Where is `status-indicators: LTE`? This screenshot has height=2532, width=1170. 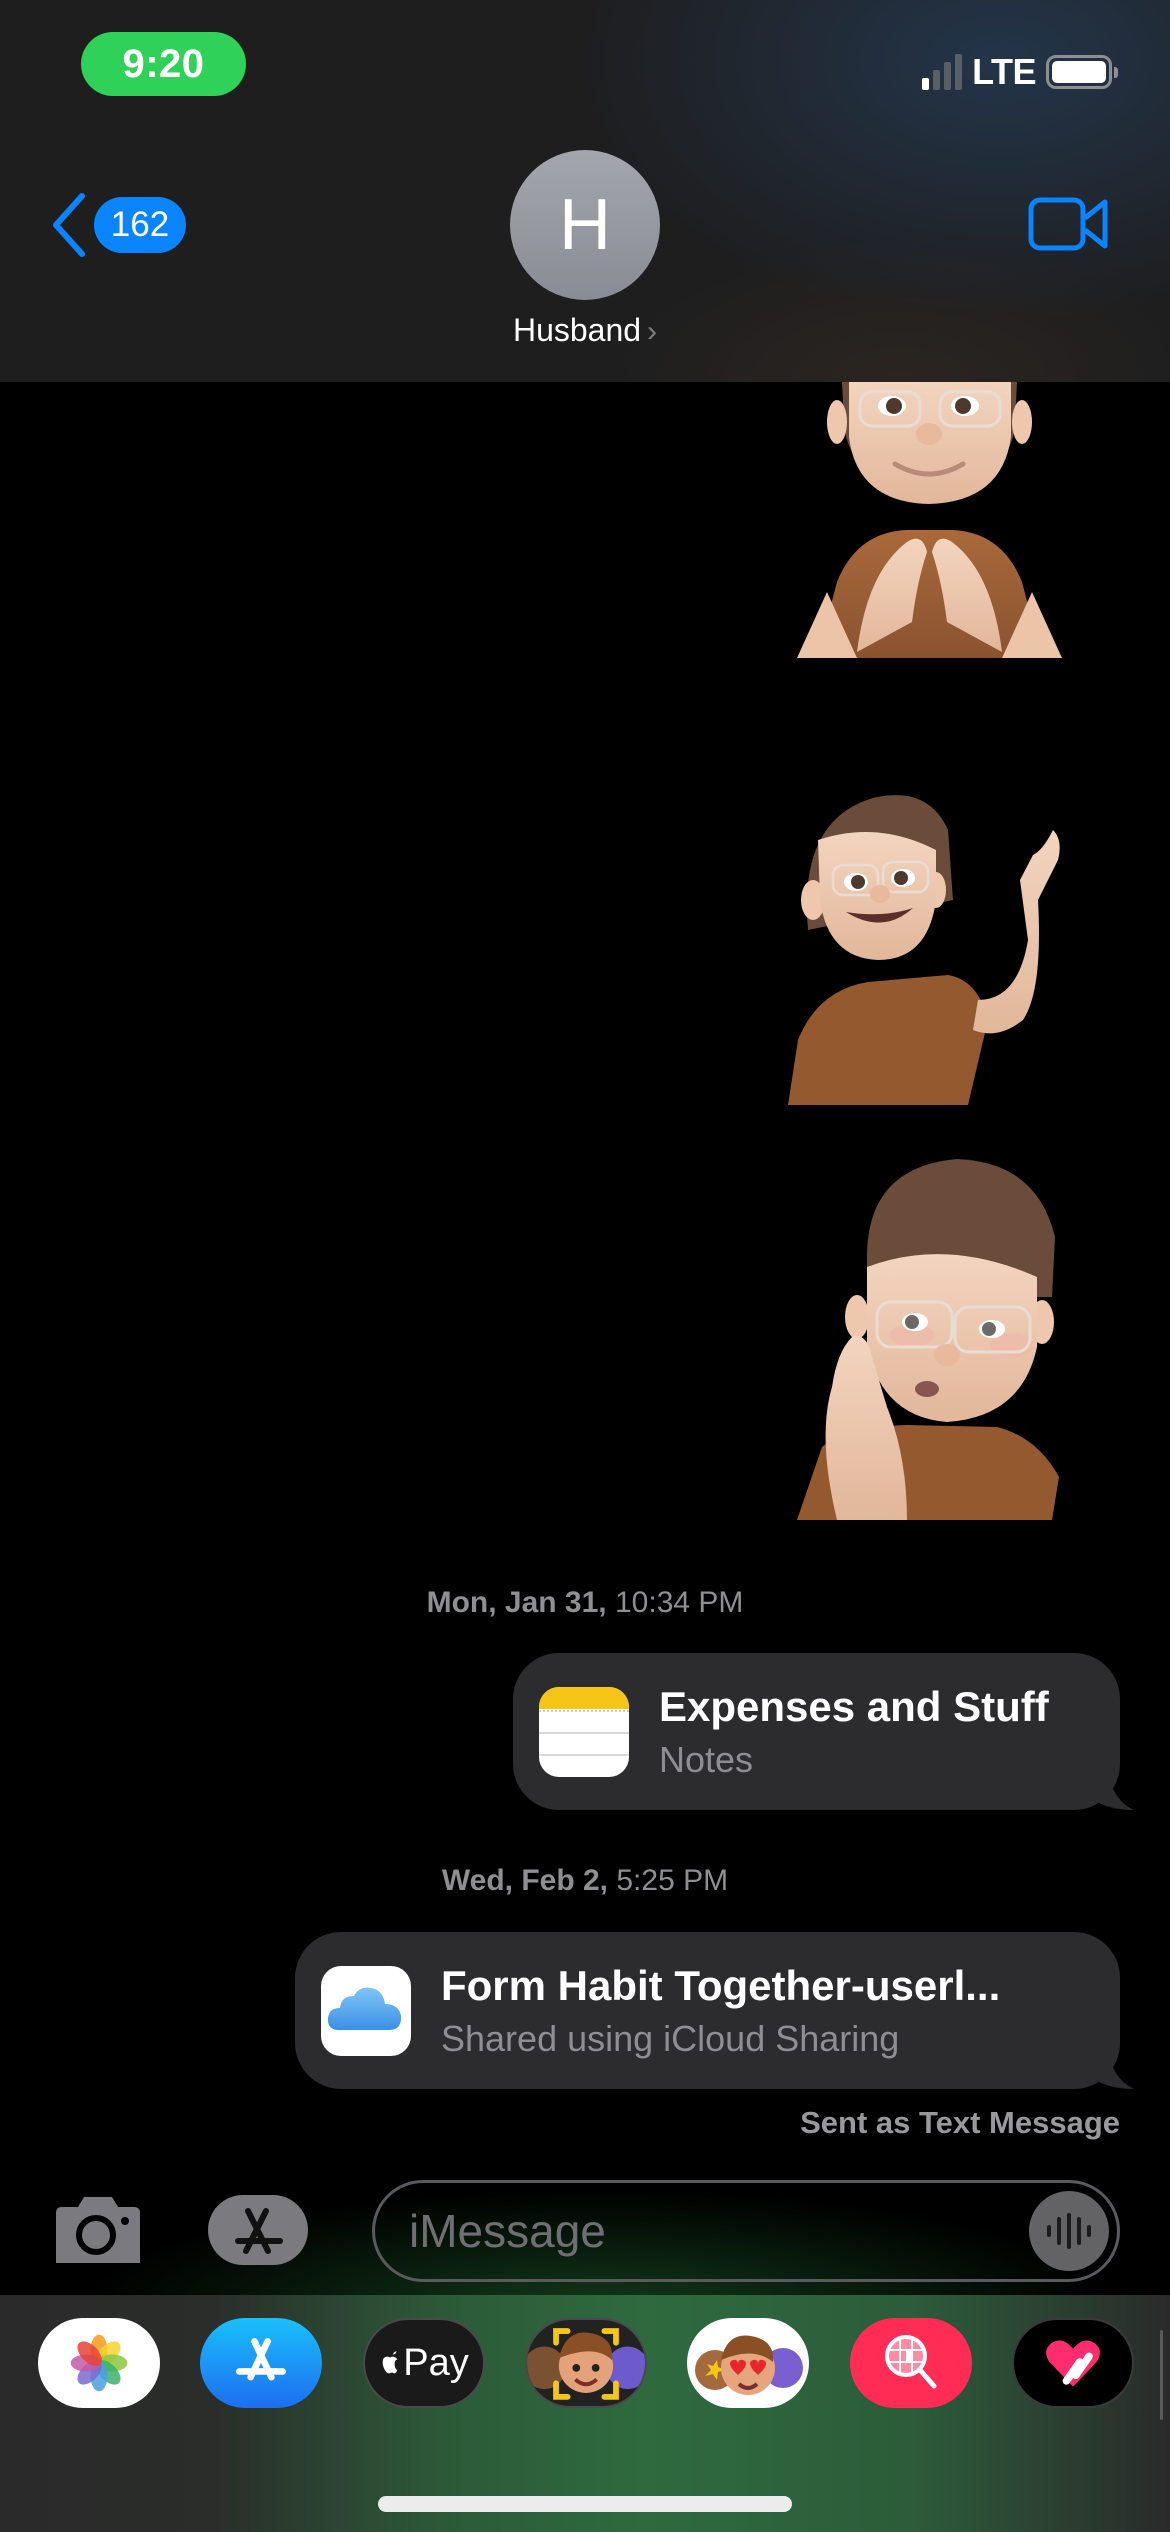 status-indicators: LTE is located at coordinates (1020, 71).